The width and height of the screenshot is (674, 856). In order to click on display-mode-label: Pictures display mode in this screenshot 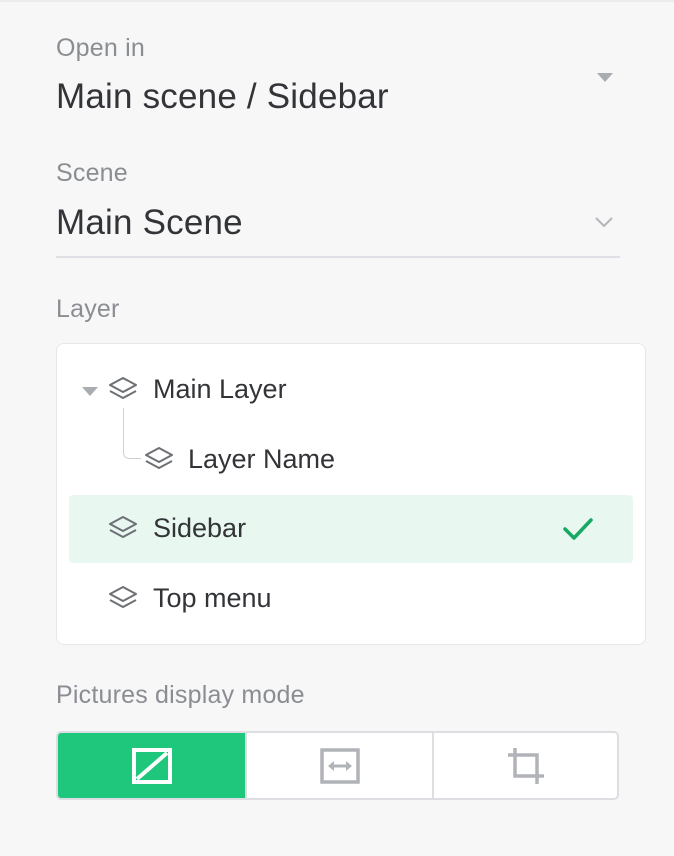, I will do `click(180, 695)`.